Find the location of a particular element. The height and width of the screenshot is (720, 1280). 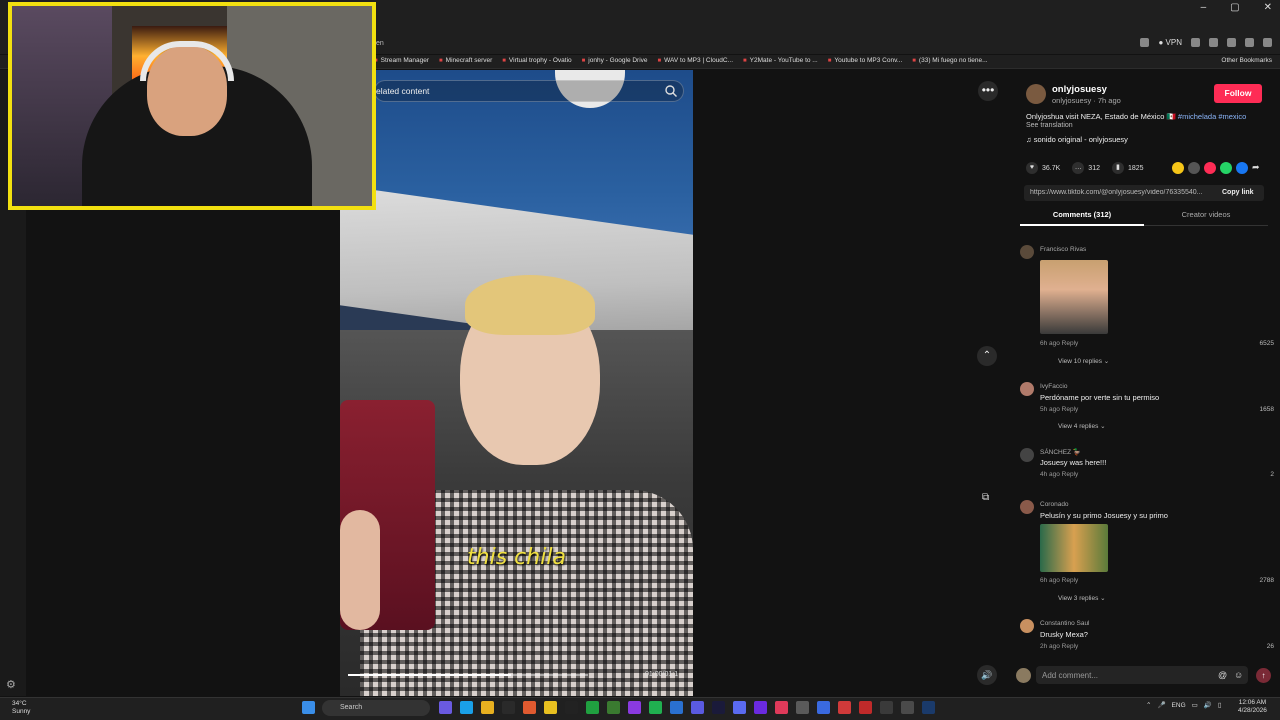

menu-icon is located at coordinates (1267, 42).